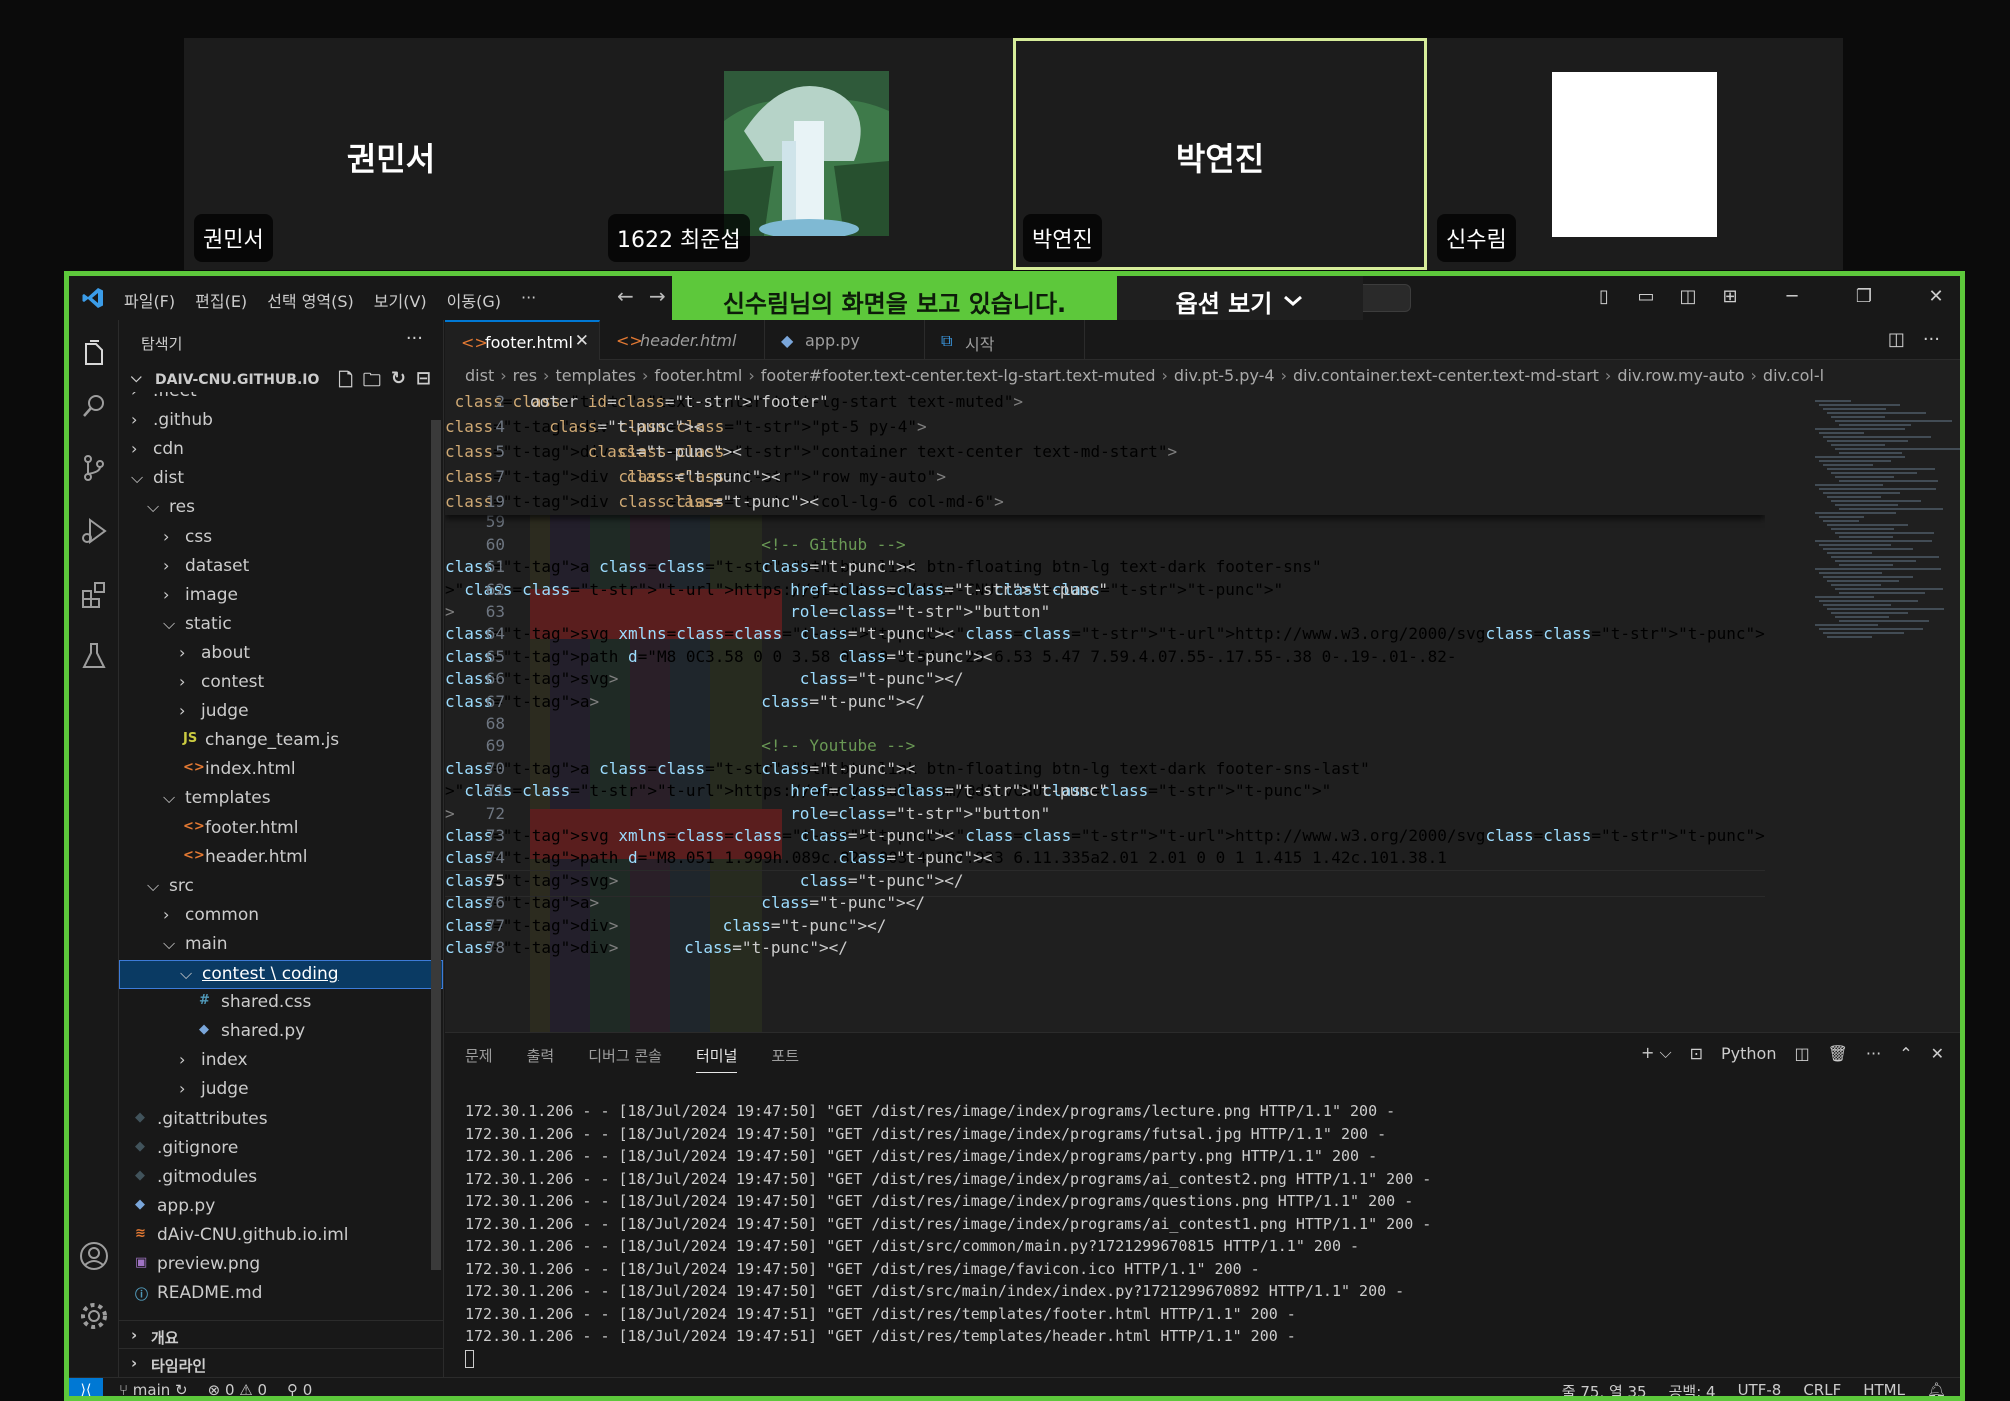  I want to click on menu-edit: 편집(E), so click(221, 300).